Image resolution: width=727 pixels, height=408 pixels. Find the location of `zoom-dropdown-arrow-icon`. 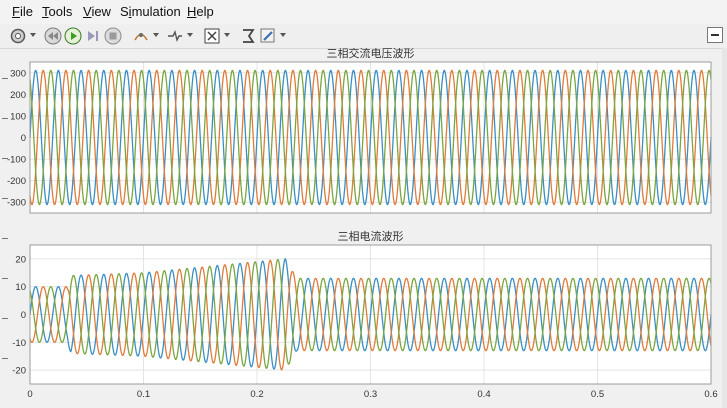

zoom-dropdown-arrow-icon is located at coordinates (227, 35).